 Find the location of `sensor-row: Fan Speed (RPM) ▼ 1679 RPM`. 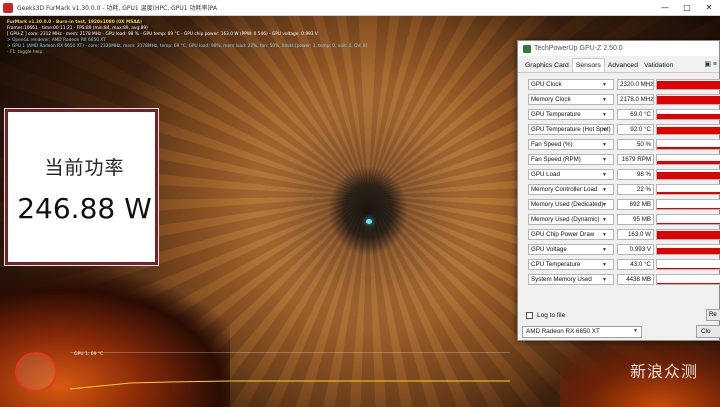

sensor-row: Fan Speed (RPM) ▼ 1679 RPM is located at coordinates (621, 159).